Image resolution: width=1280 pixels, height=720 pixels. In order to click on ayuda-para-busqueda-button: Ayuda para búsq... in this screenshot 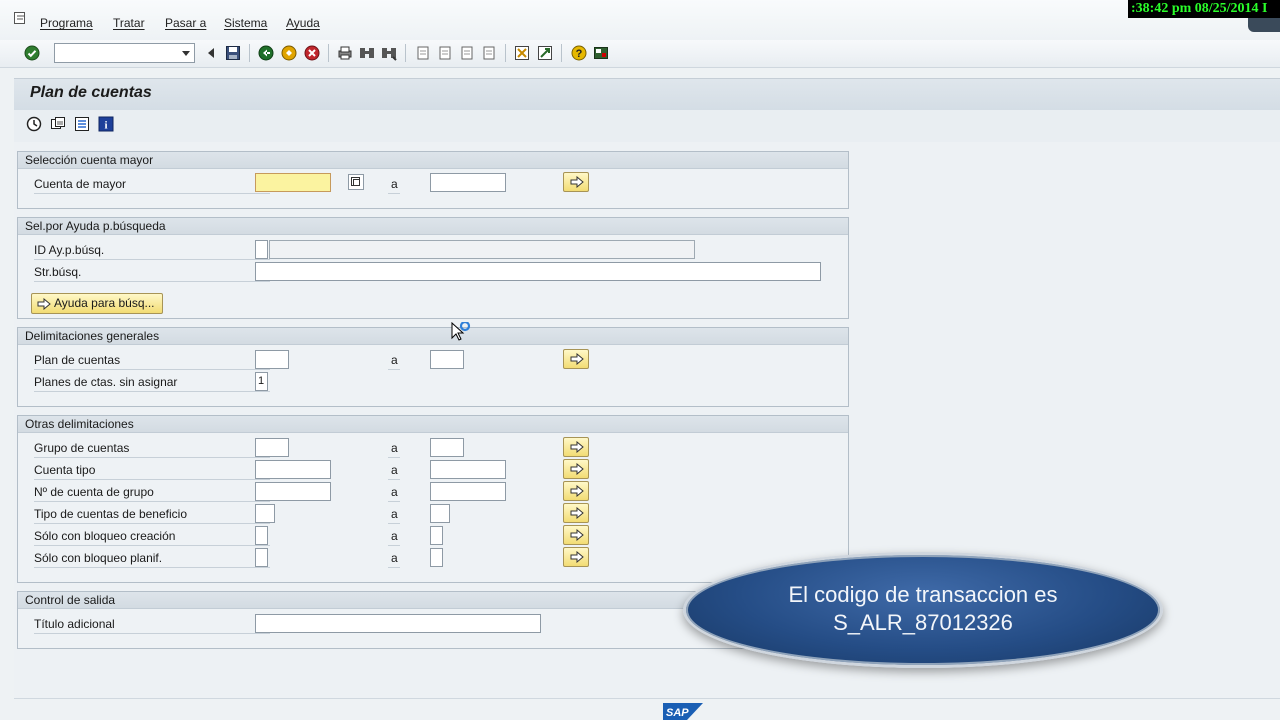, I will do `click(97, 303)`.